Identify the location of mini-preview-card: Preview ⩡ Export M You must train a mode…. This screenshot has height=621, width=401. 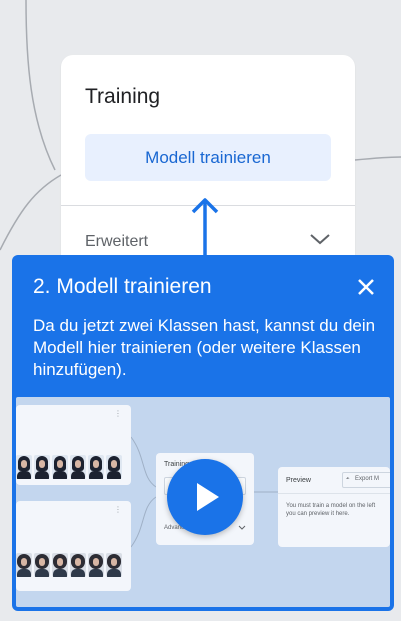
(334, 507).